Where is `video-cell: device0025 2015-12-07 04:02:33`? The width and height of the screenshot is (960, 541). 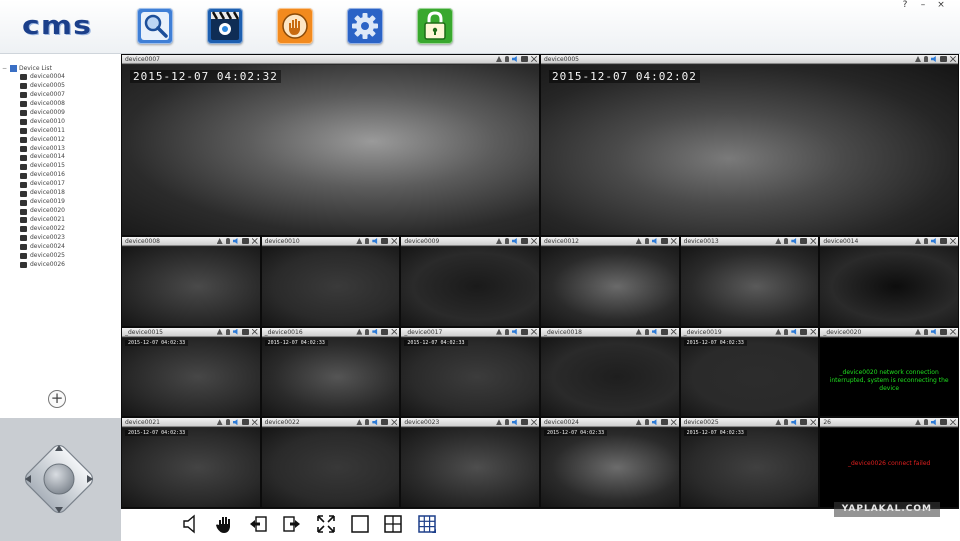 video-cell: device0025 2015-12-07 04:02:33 is located at coordinates (749, 462).